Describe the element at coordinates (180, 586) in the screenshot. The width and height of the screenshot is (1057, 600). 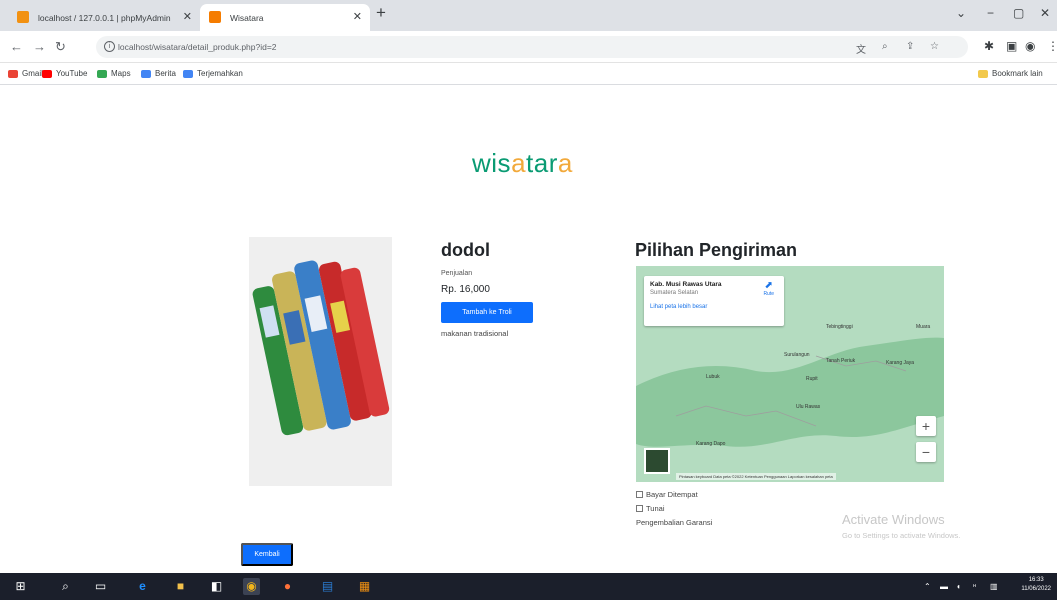
I see `file-explorer-icon: ■` at that location.